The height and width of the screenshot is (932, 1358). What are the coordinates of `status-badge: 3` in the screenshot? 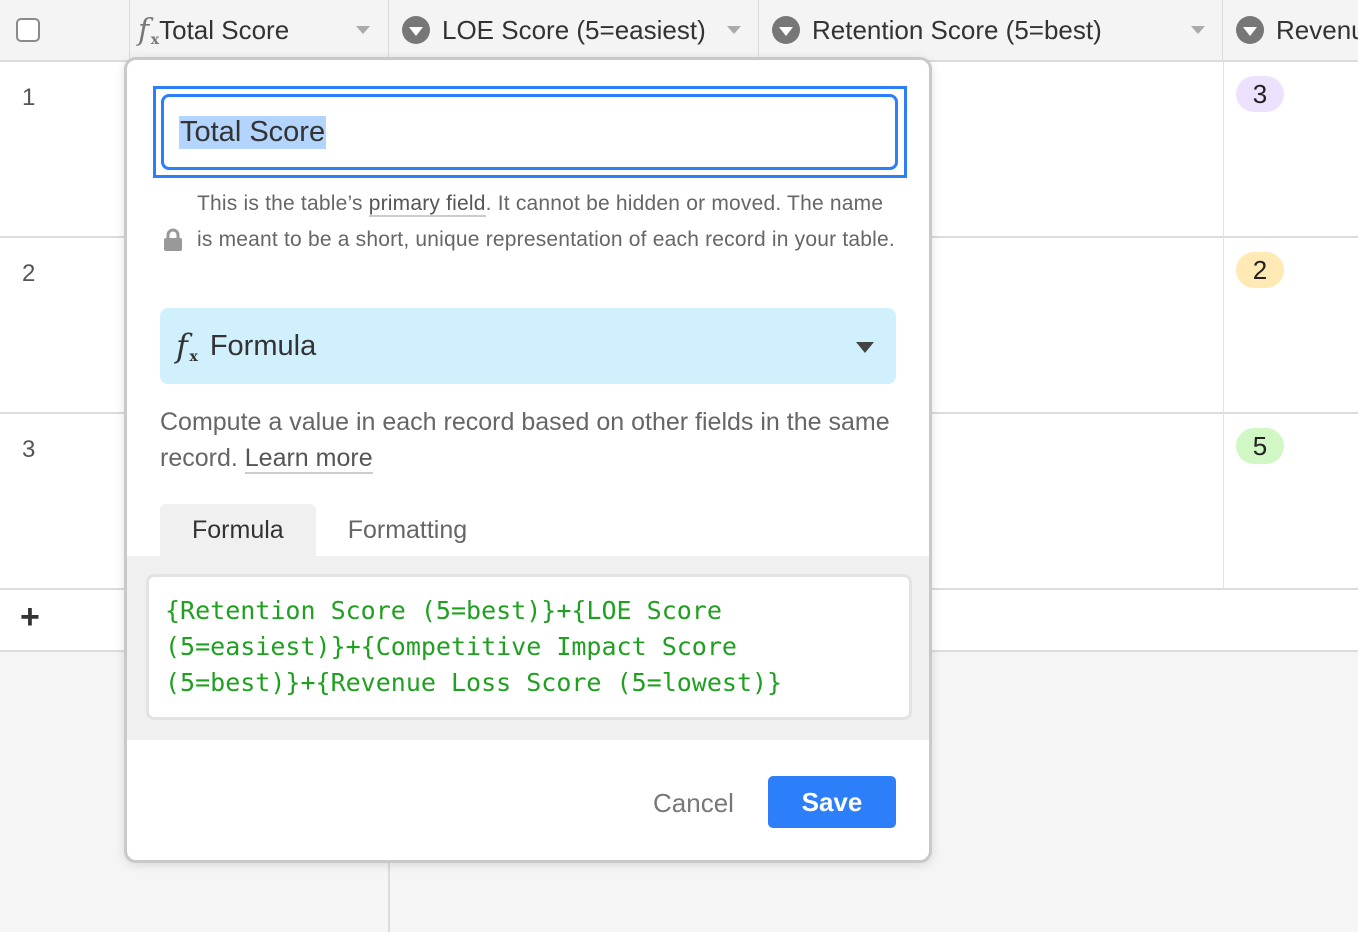 It's located at (1260, 94).